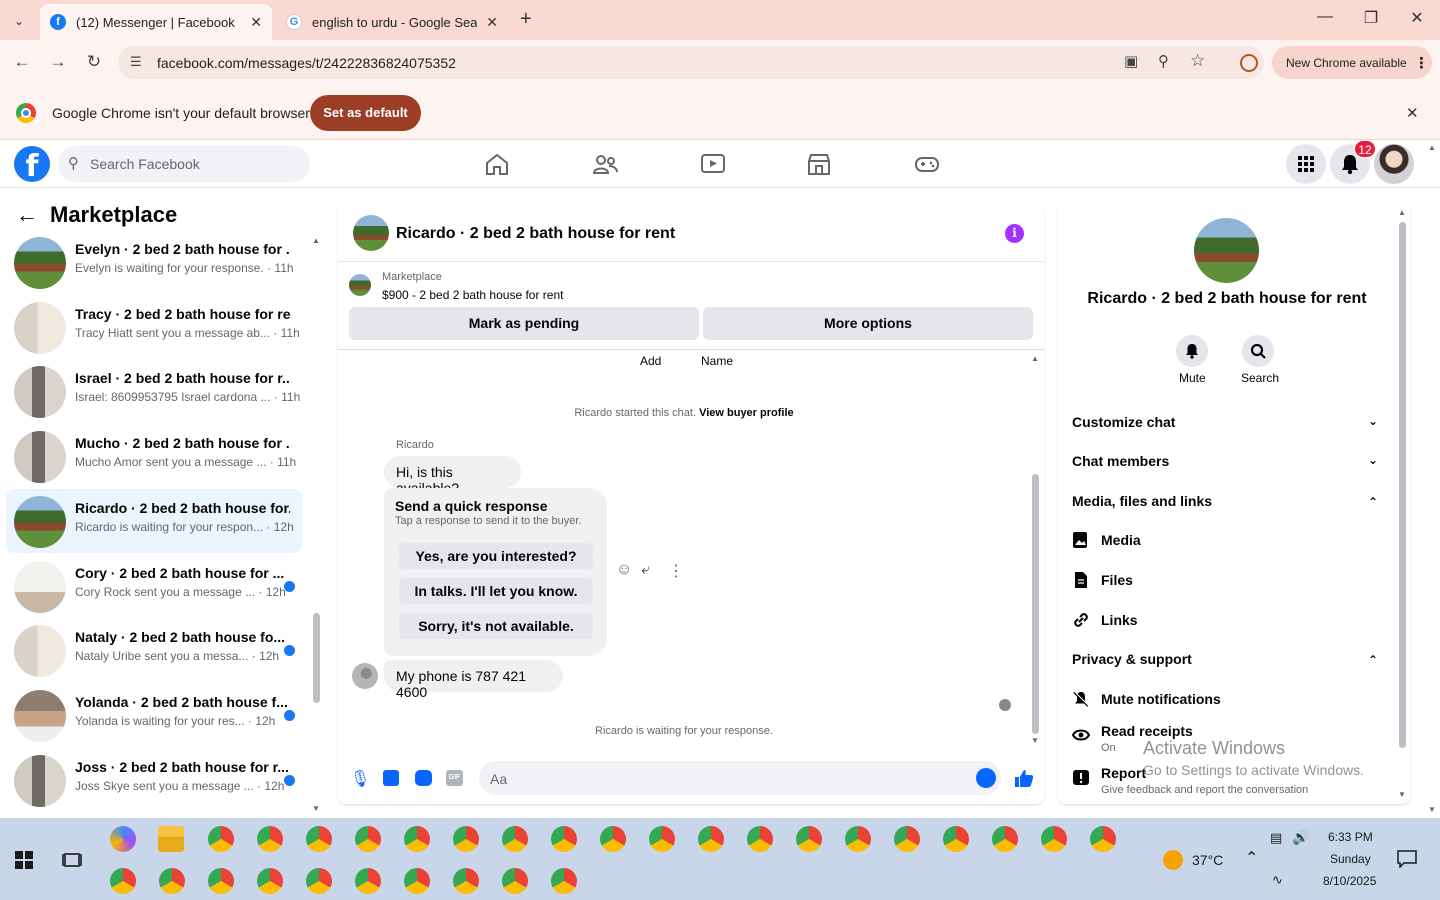  What do you see at coordinates (1120, 461) in the screenshot?
I see `chat-members-section: Chat members` at bounding box center [1120, 461].